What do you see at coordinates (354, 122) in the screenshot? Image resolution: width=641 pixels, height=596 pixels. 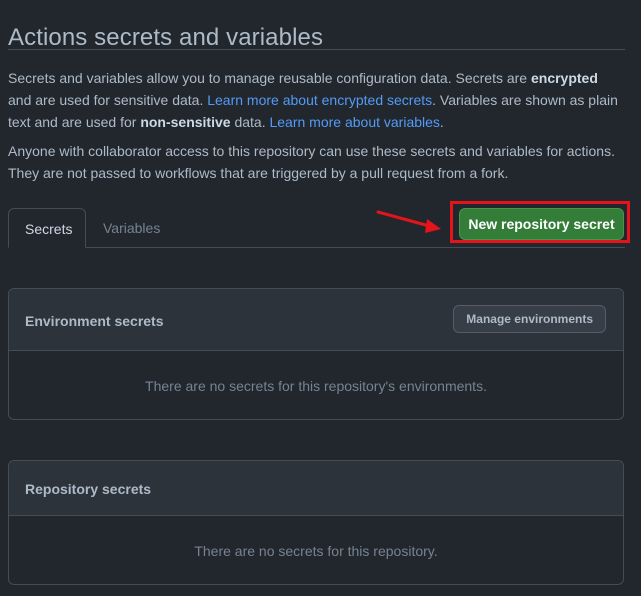 I see `variables-link: Learn more about variables` at bounding box center [354, 122].